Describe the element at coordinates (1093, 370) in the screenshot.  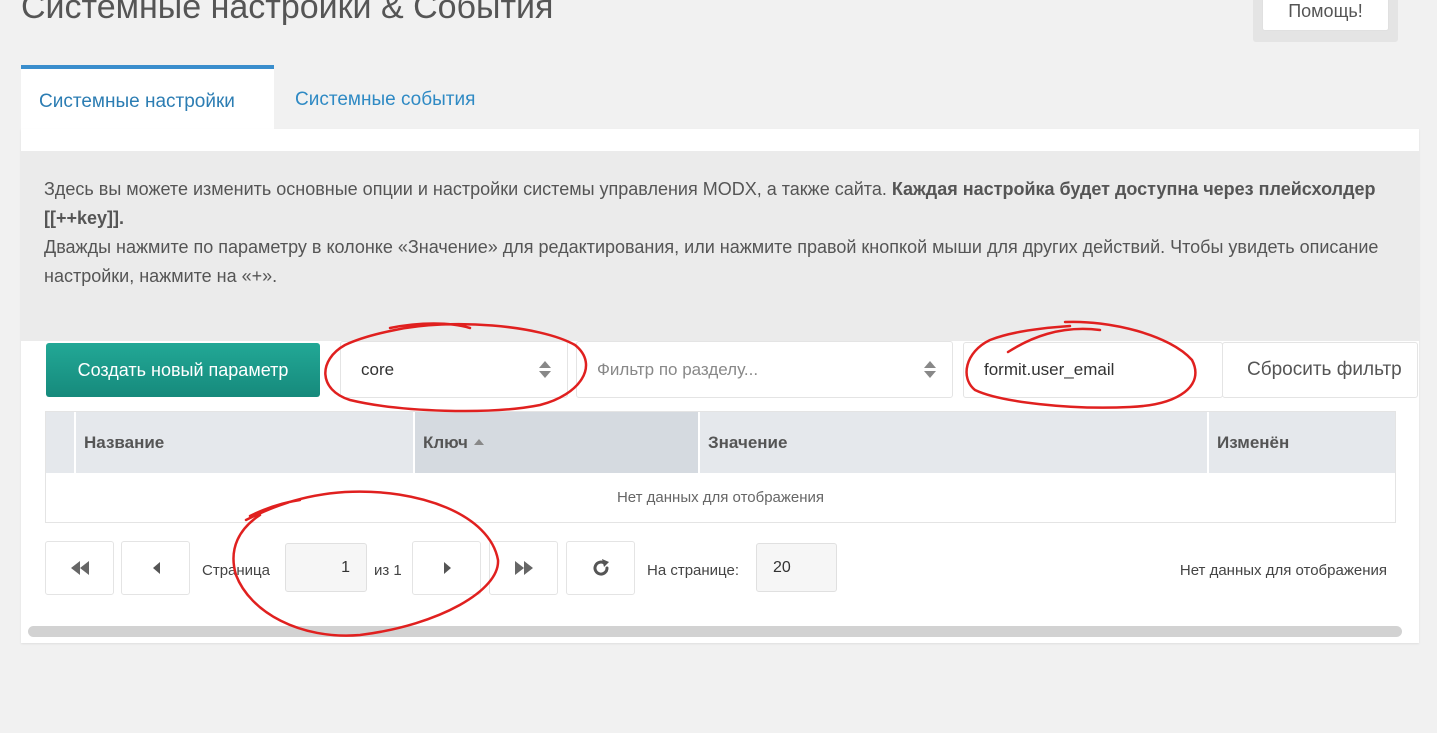
I see `search-input` at that location.